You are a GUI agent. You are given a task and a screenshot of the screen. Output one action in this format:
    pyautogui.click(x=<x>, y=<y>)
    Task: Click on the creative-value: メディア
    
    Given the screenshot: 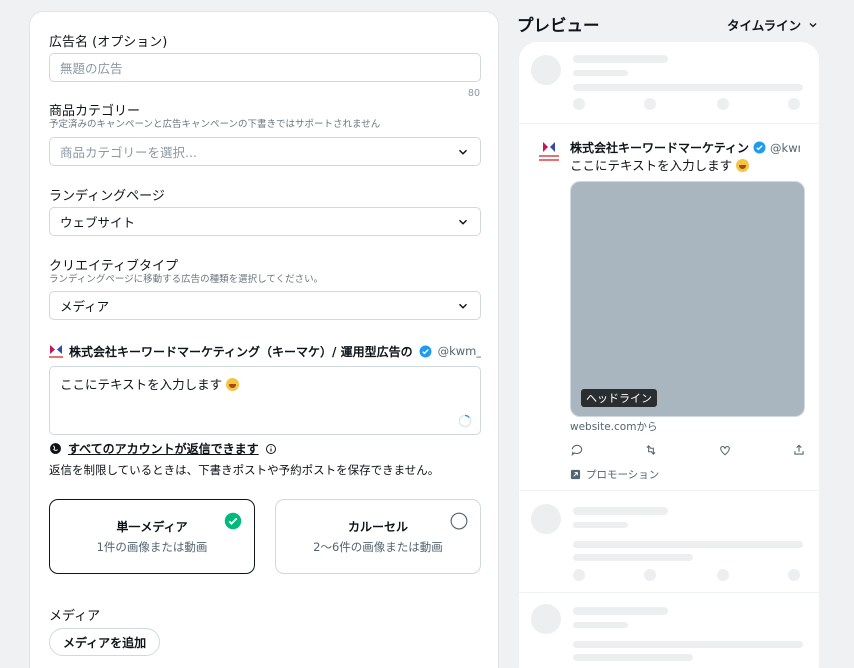 What is the action you would take?
    pyautogui.click(x=85, y=306)
    